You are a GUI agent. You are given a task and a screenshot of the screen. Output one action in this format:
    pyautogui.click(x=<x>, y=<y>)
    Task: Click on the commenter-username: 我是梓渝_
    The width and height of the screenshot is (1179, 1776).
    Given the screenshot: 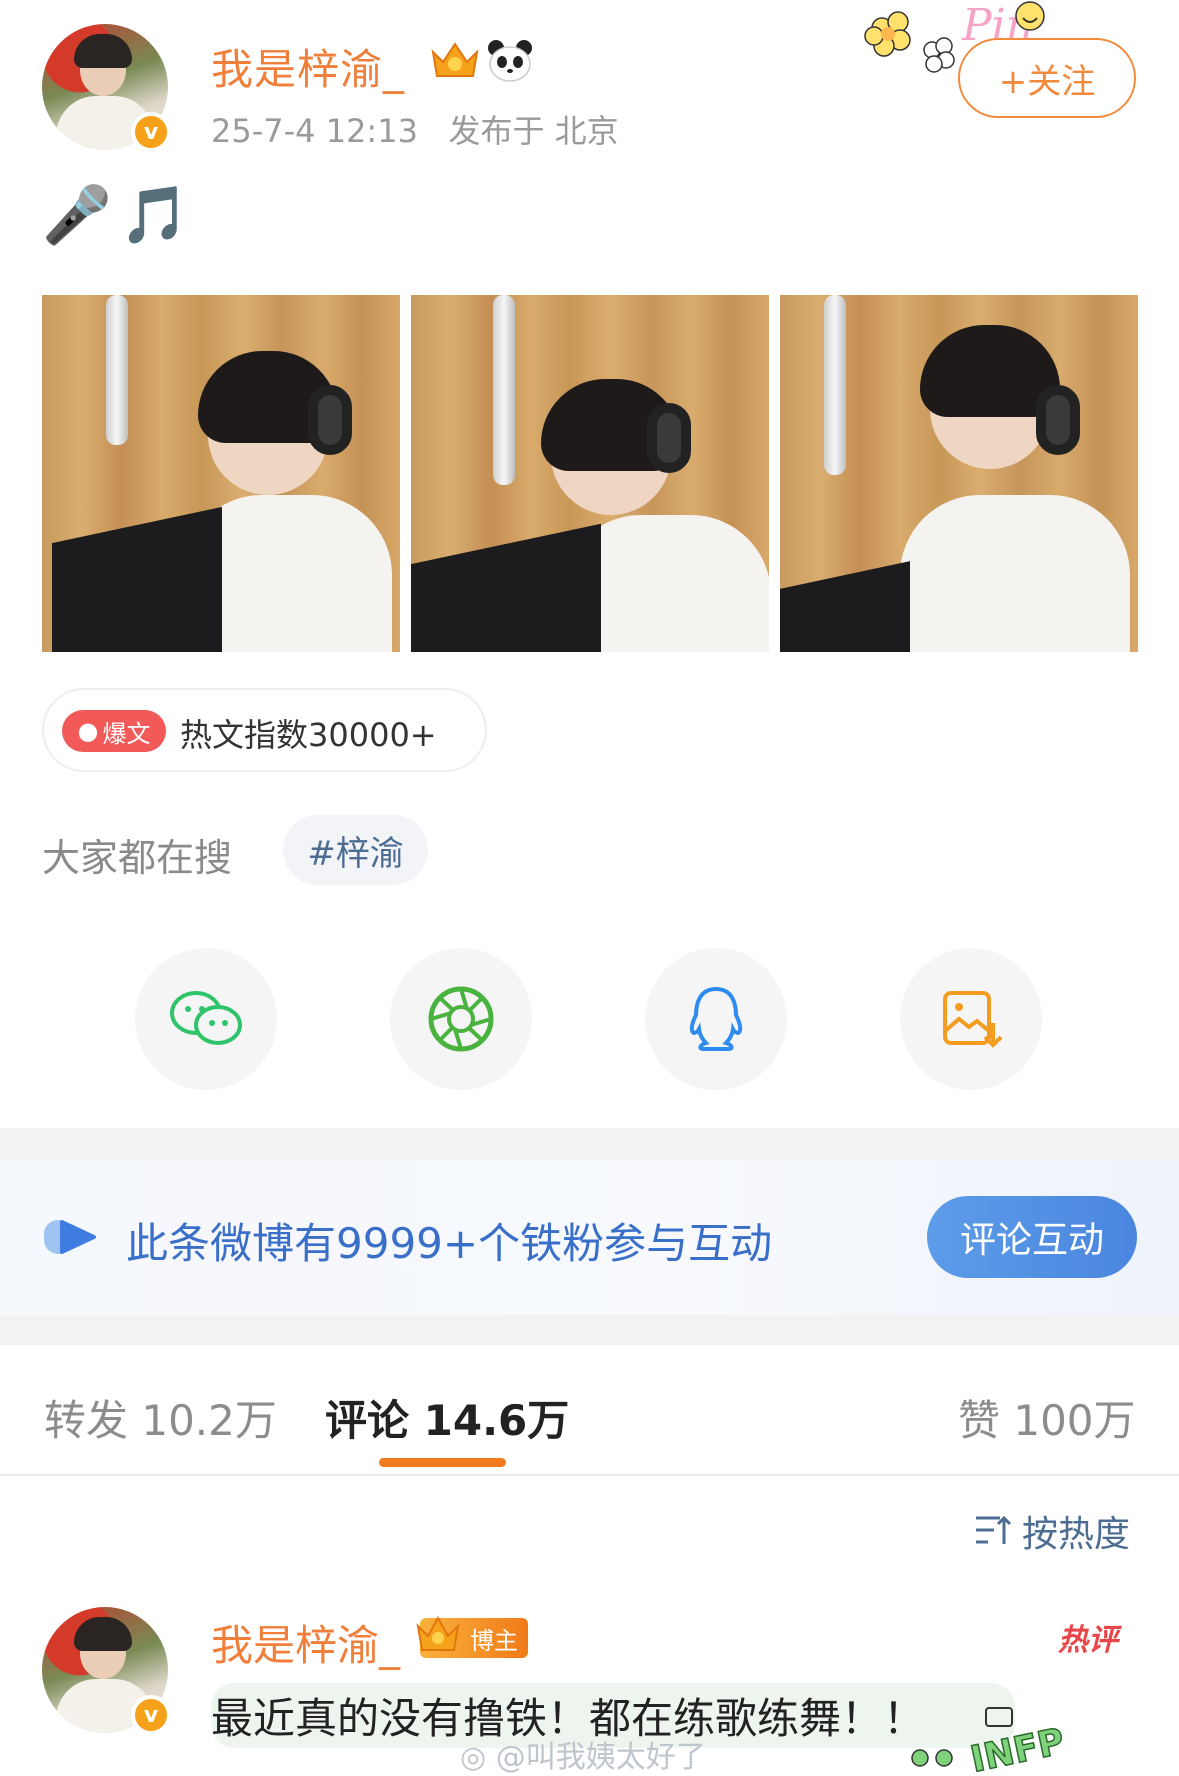 What is the action you would take?
    pyautogui.click(x=305, y=1642)
    